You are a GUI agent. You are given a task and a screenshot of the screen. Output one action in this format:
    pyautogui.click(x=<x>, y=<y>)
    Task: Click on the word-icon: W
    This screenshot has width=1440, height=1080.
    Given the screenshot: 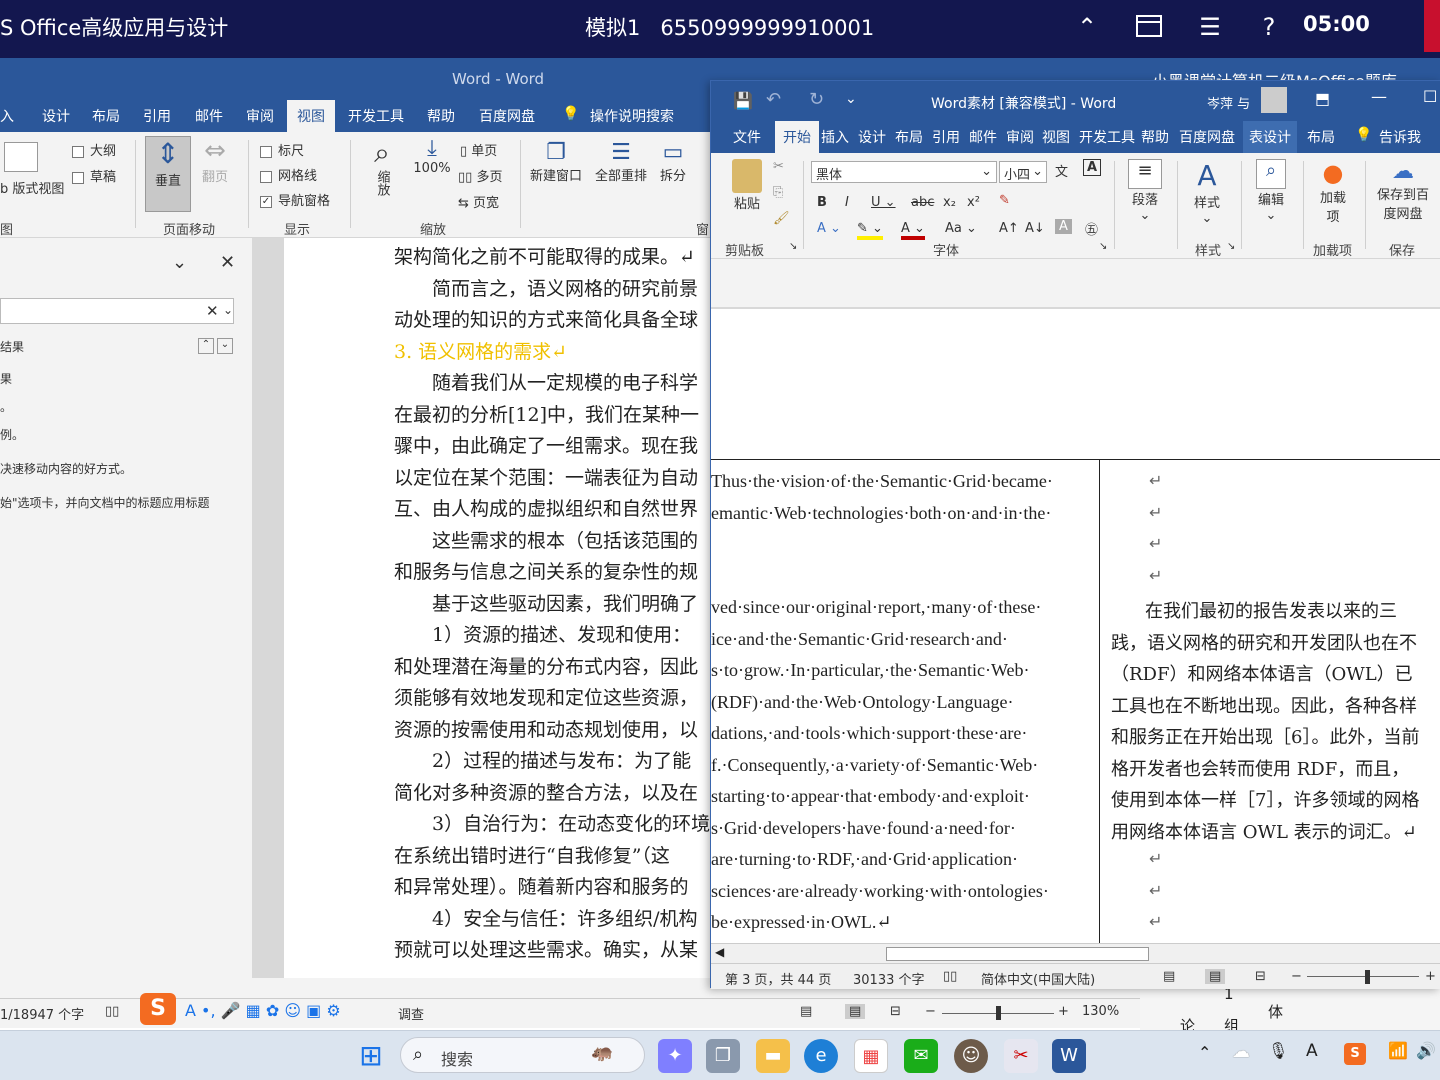 What is the action you would take?
    pyautogui.click(x=1069, y=1056)
    